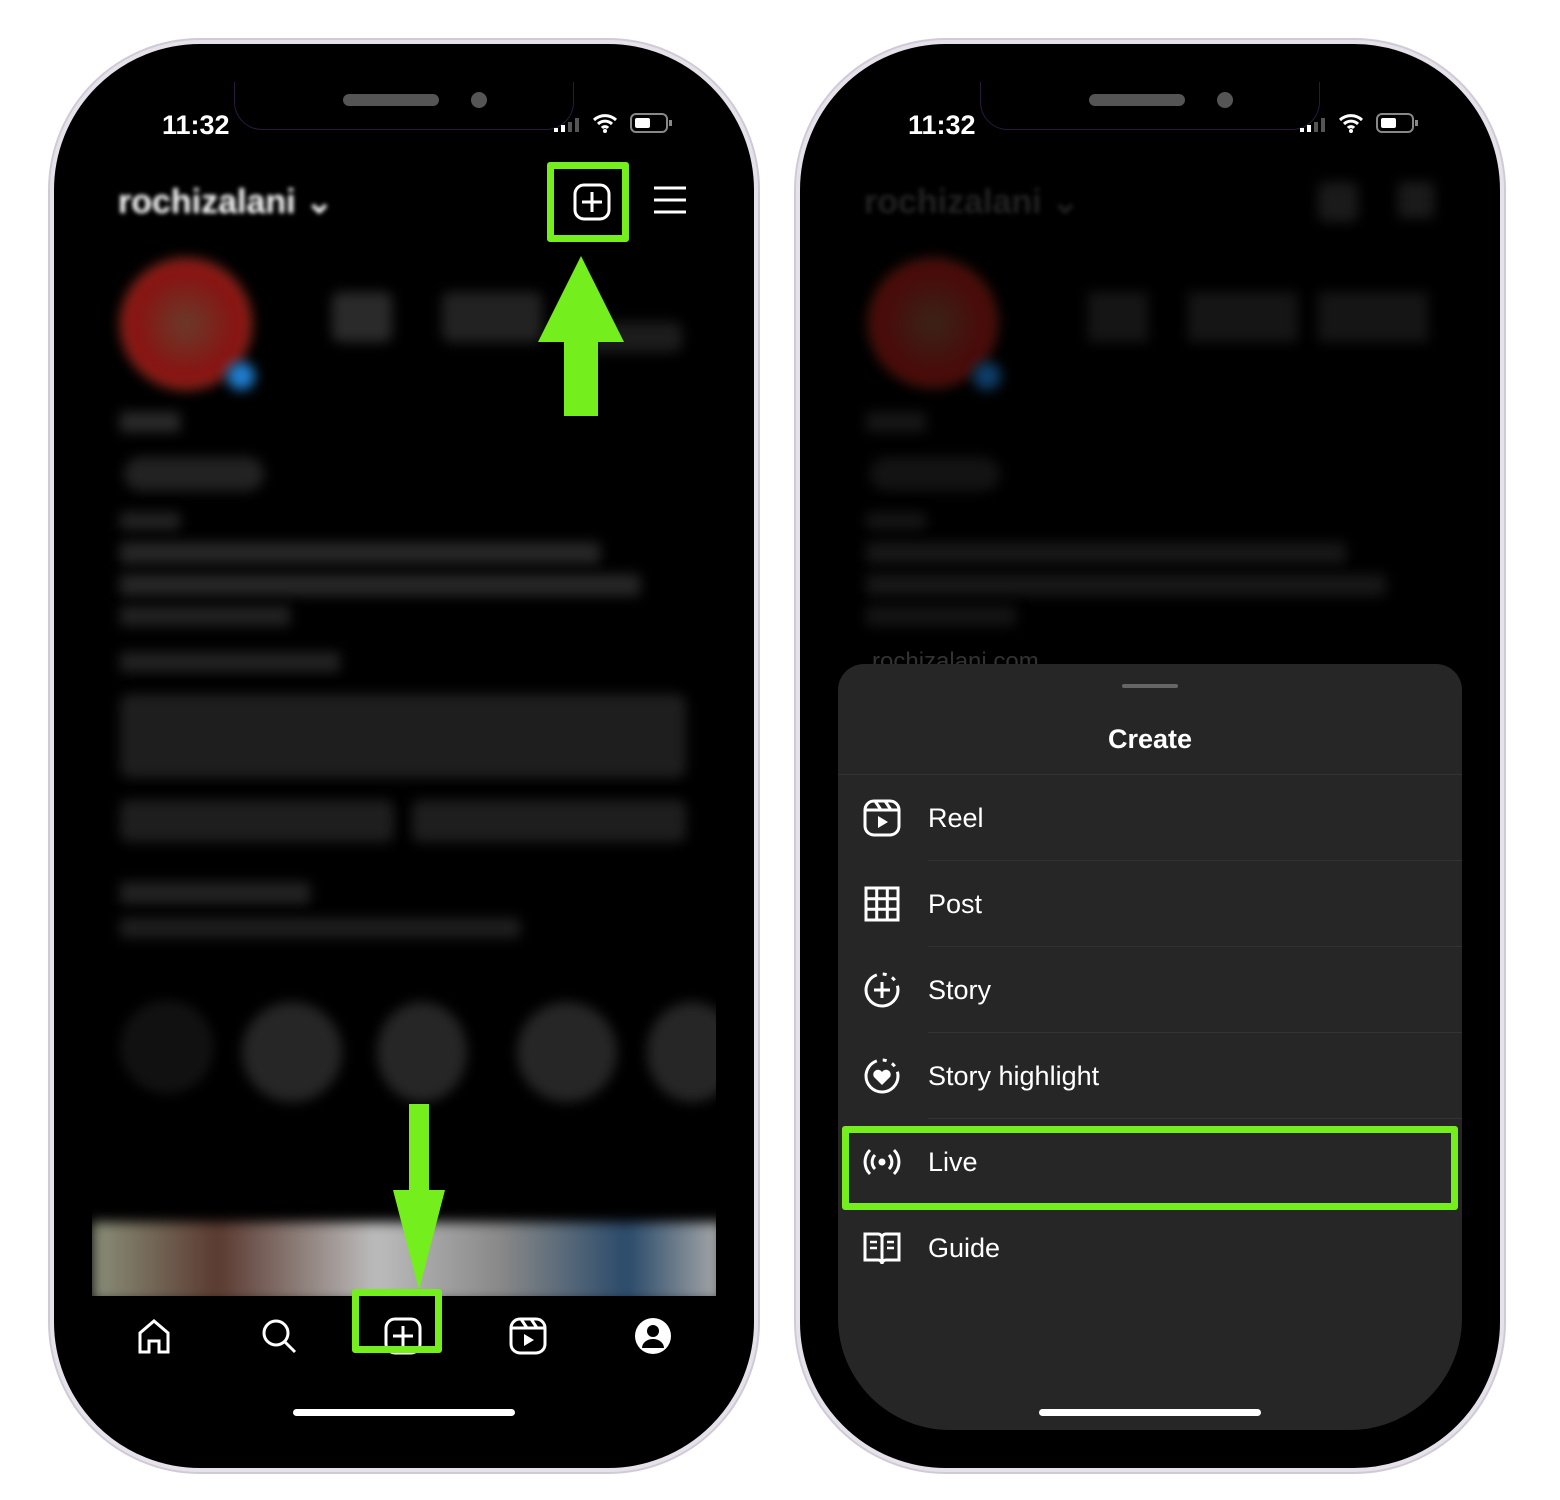 This screenshot has width=1560, height=1500. What do you see at coordinates (956, 817) in the screenshot?
I see `item-label: Reel` at bounding box center [956, 817].